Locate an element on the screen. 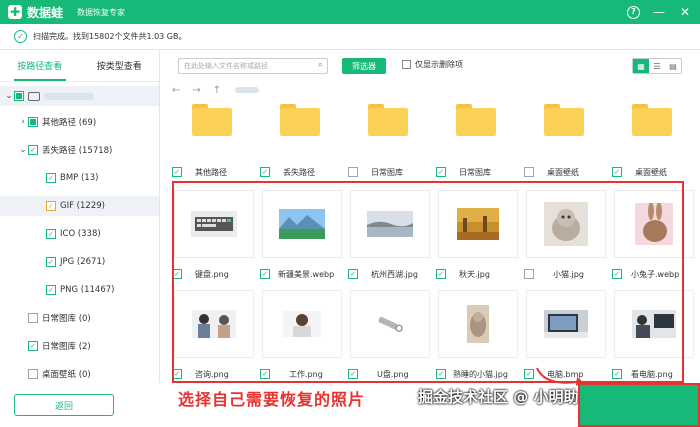  folder-label: 其他路径 is located at coordinates (211, 172).